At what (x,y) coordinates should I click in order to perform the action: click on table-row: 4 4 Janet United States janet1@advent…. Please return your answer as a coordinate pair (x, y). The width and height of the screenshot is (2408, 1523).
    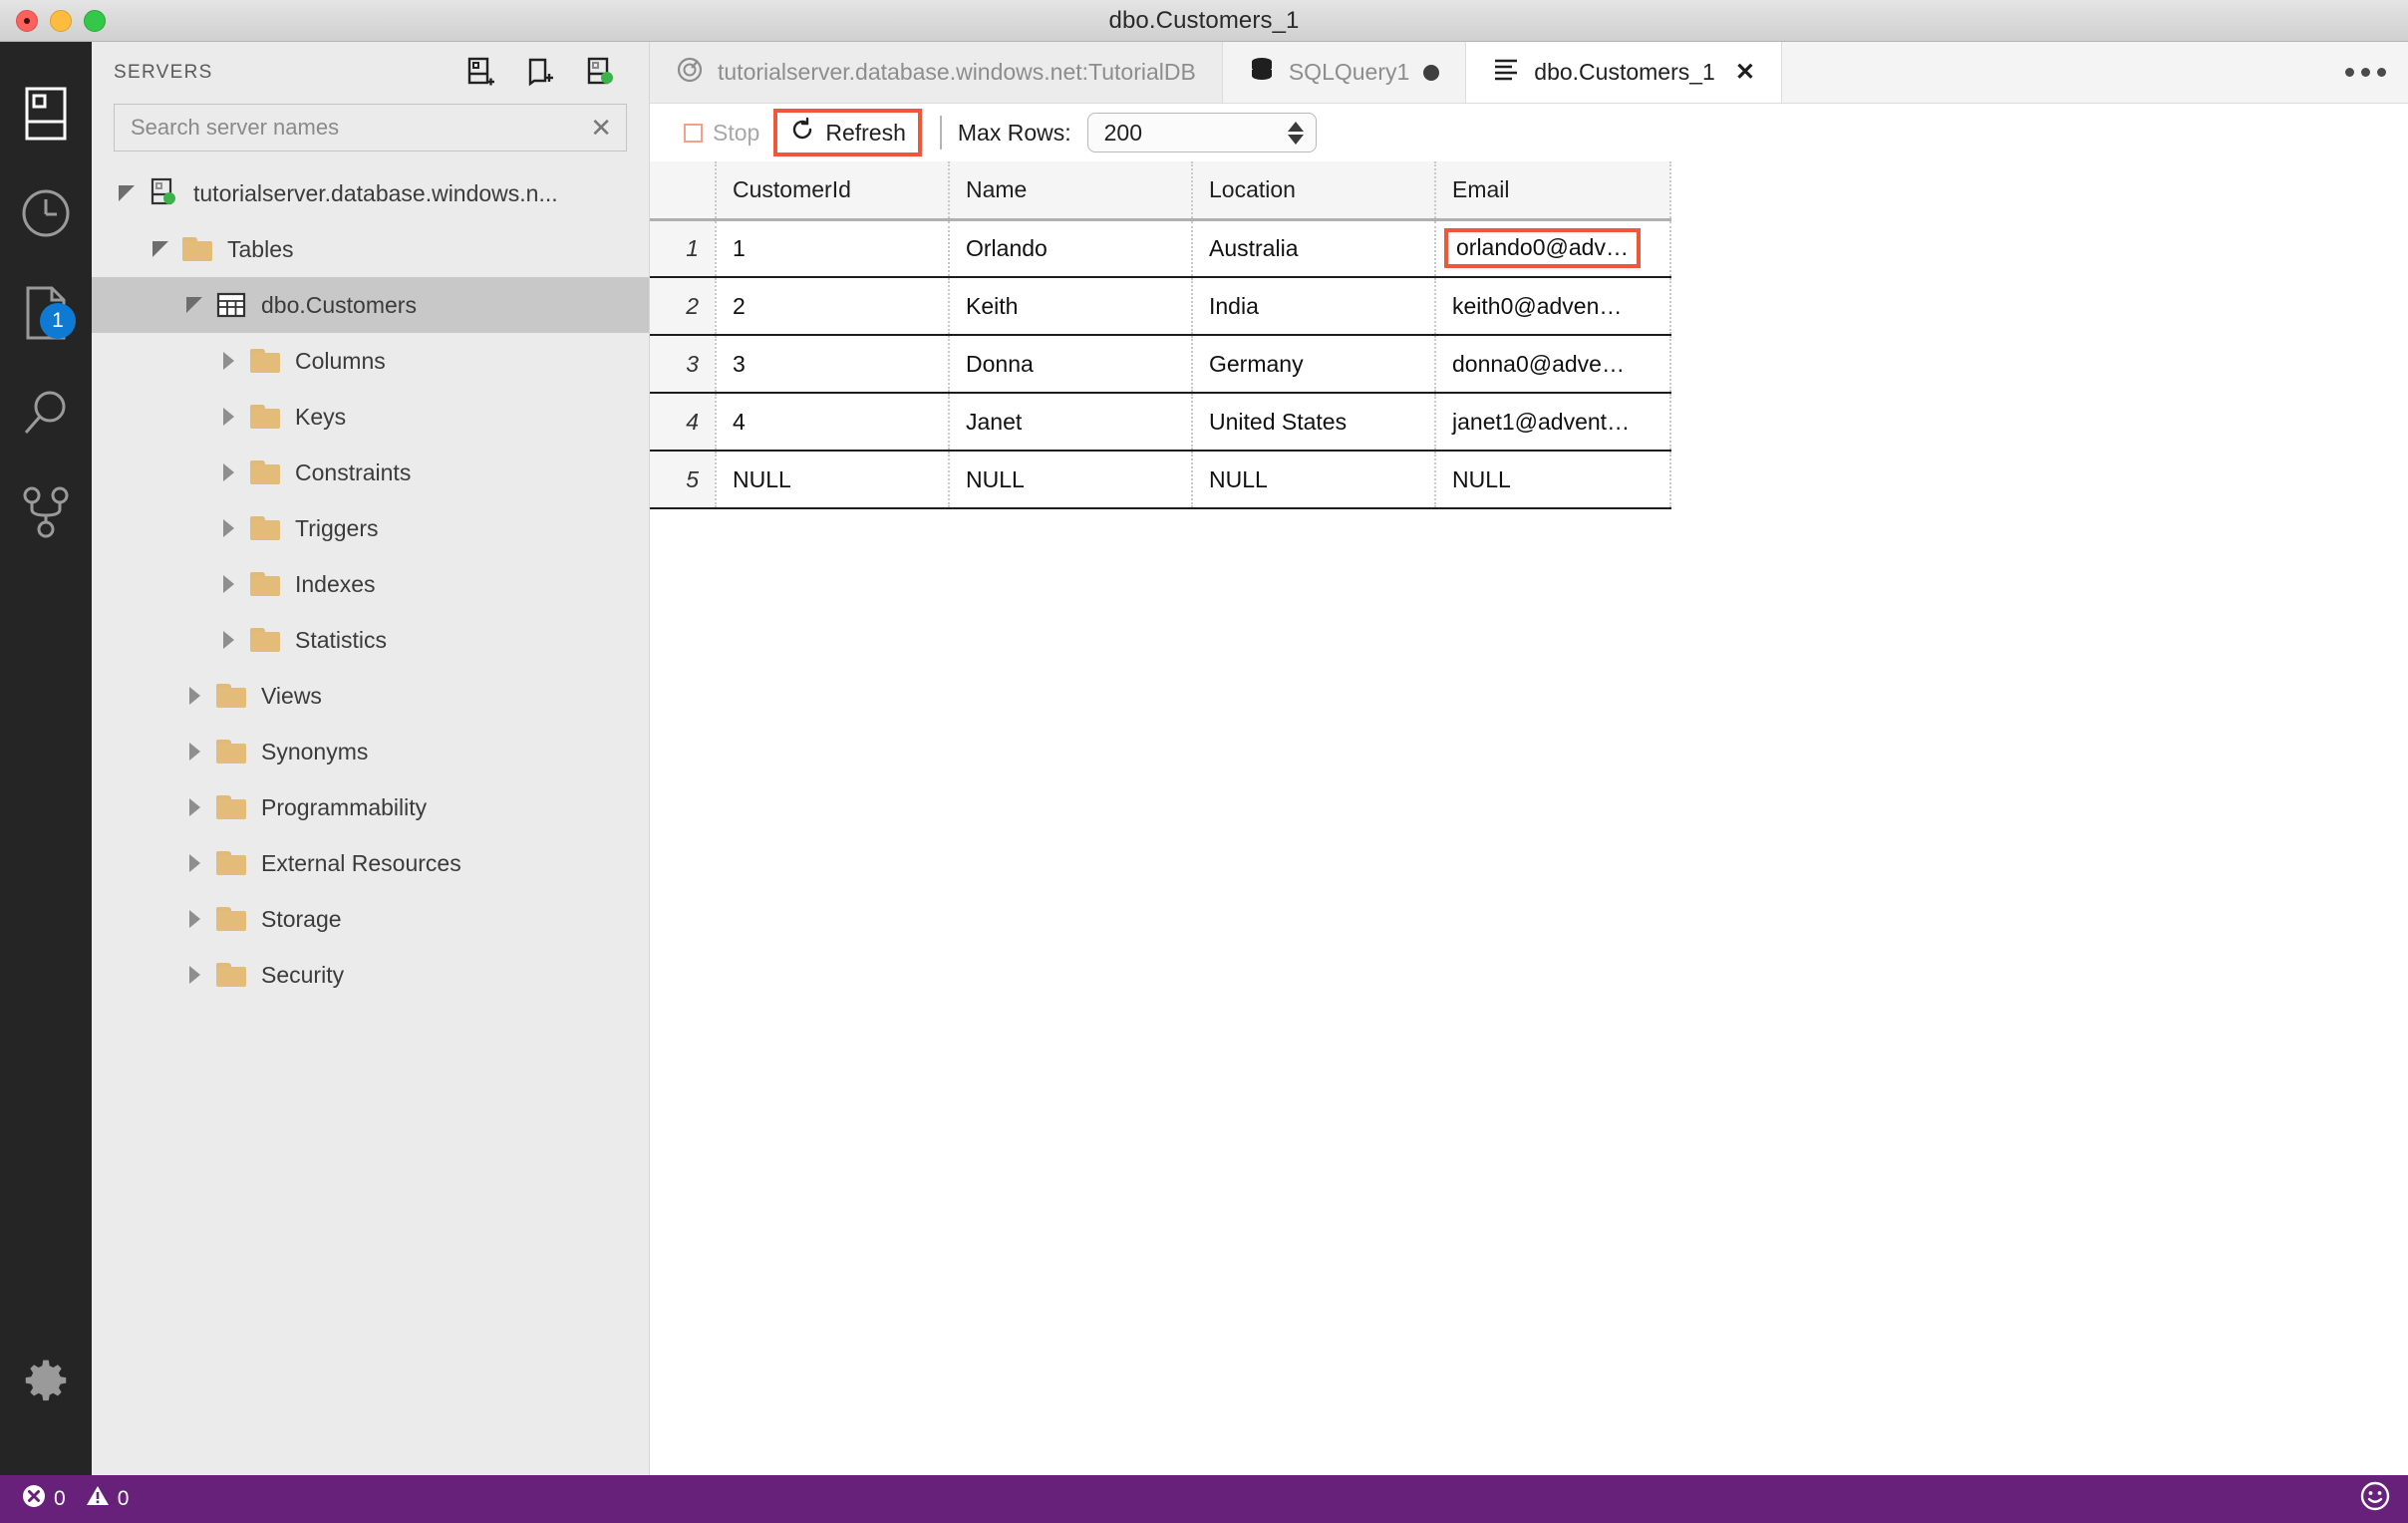
    Looking at the image, I should click on (1160, 423).